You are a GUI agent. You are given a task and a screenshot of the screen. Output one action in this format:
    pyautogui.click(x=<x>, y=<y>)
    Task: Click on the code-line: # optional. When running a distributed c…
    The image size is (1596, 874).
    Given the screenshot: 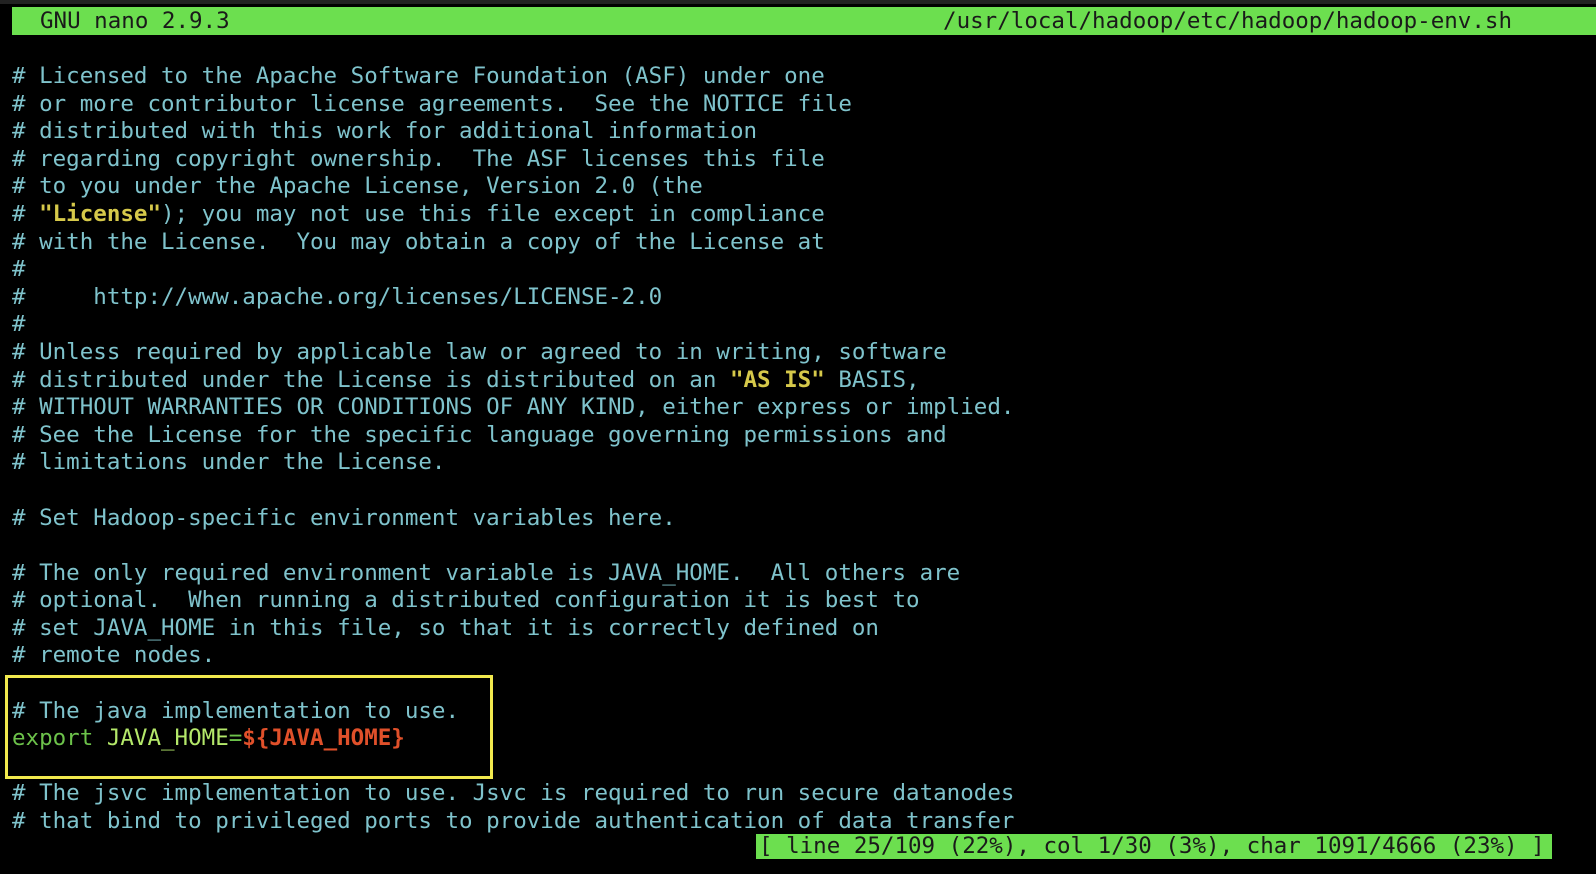 What is the action you would take?
    pyautogui.click(x=797, y=601)
    